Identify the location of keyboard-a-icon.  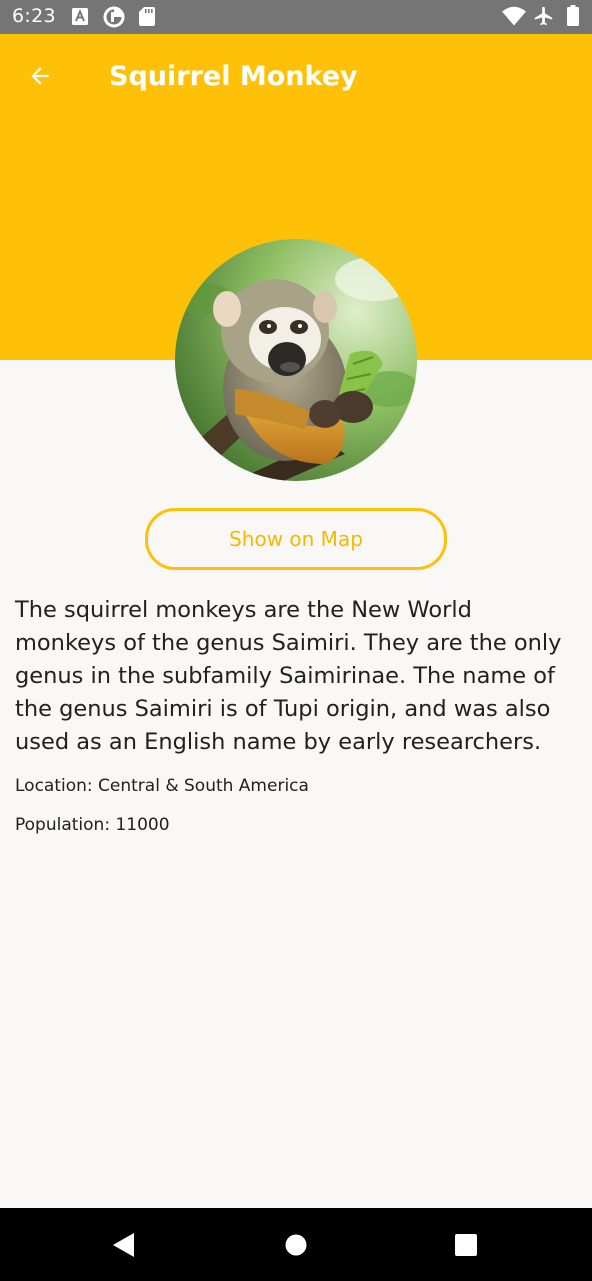
(80, 18).